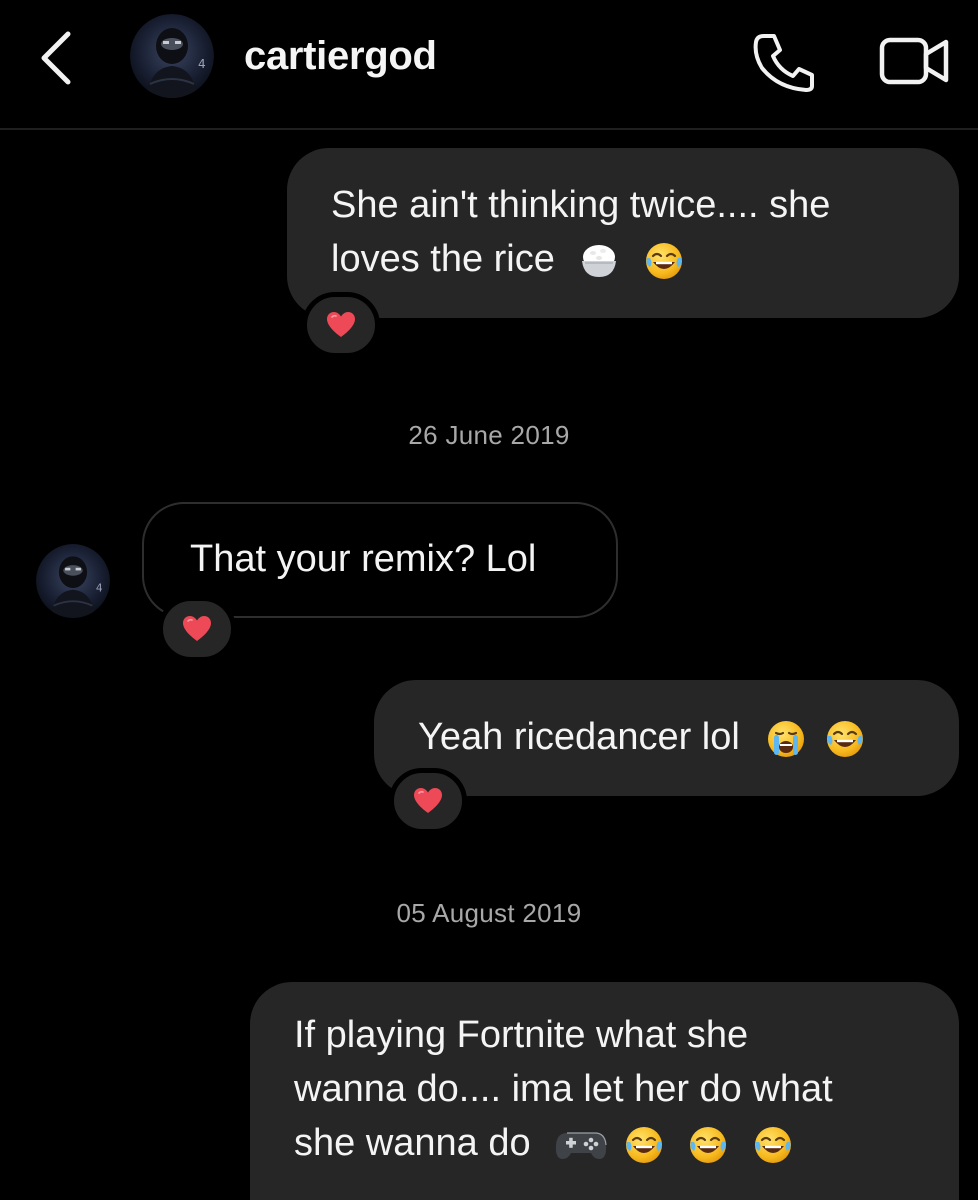 This screenshot has width=978, height=1200. Describe the element at coordinates (340, 56) in the screenshot. I see `username: cartiergod` at that location.